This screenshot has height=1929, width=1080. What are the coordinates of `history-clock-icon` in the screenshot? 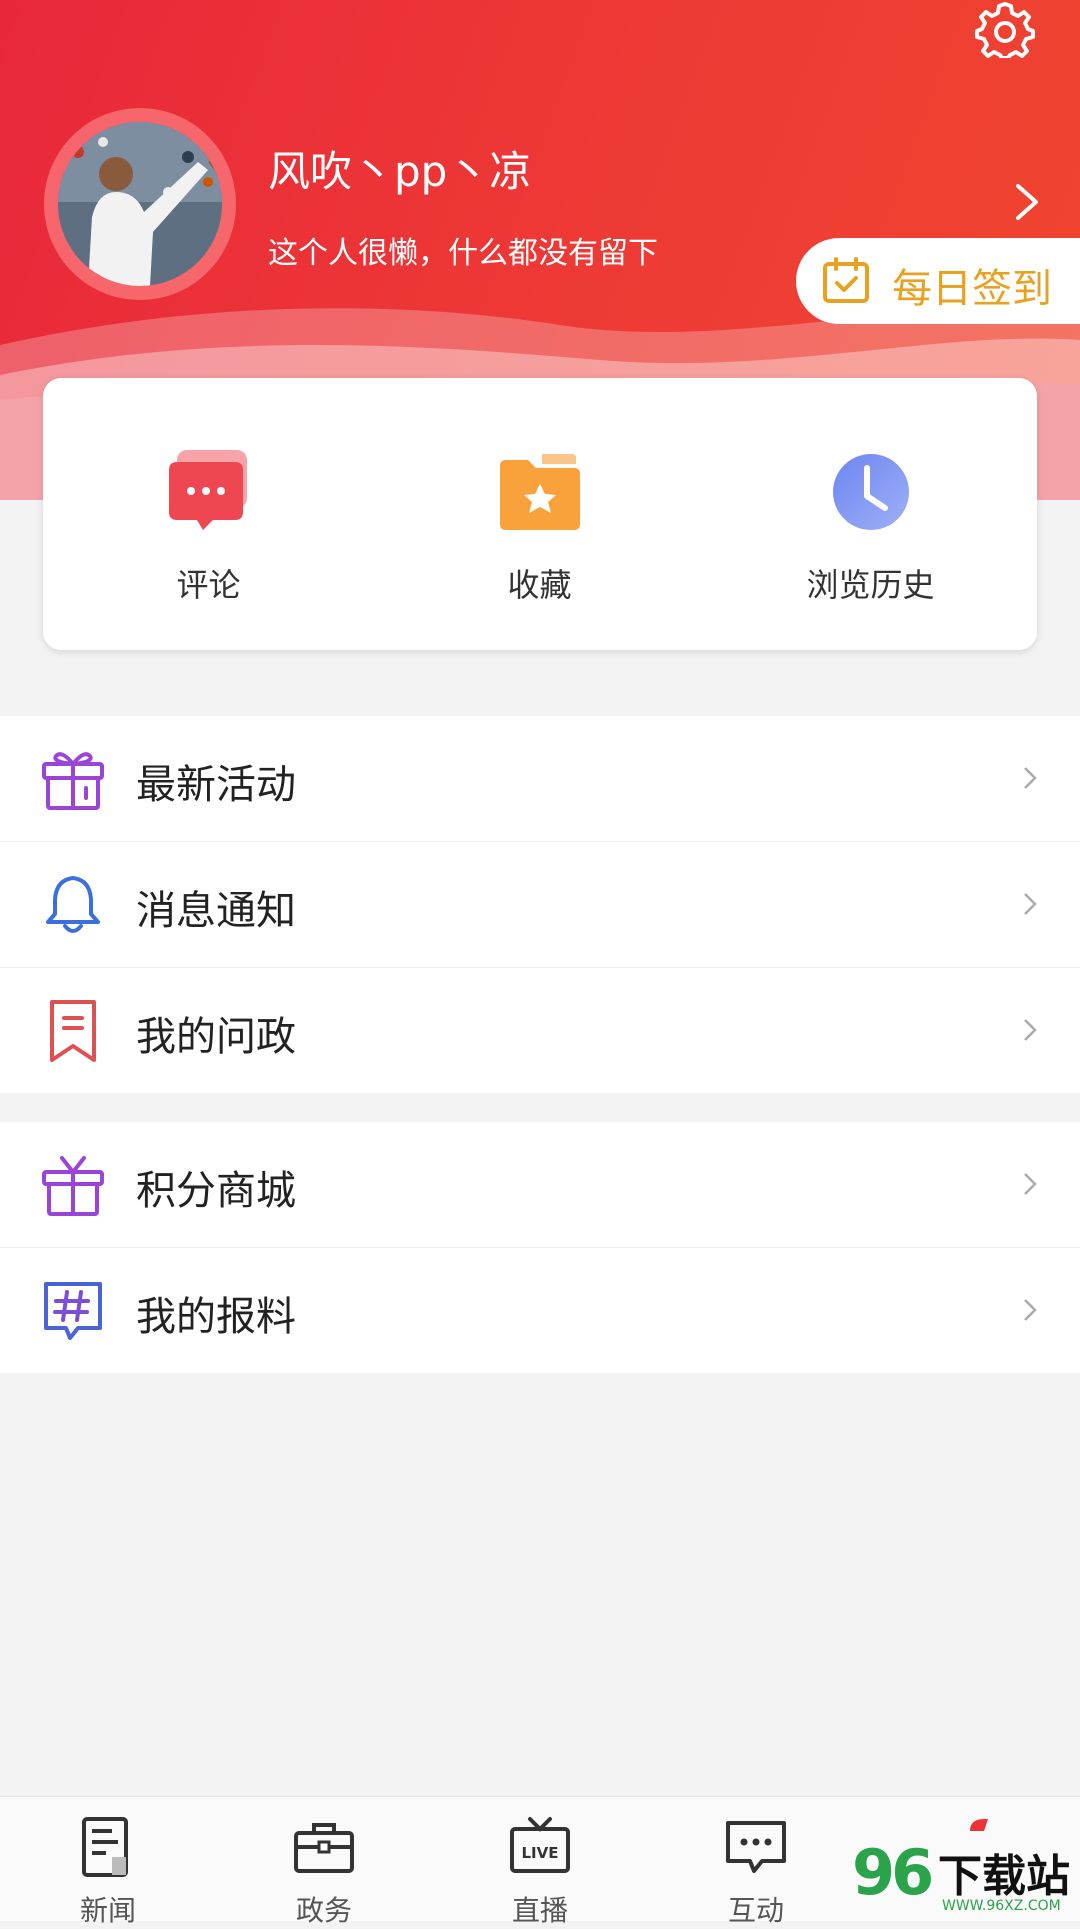 It's located at (871, 492).